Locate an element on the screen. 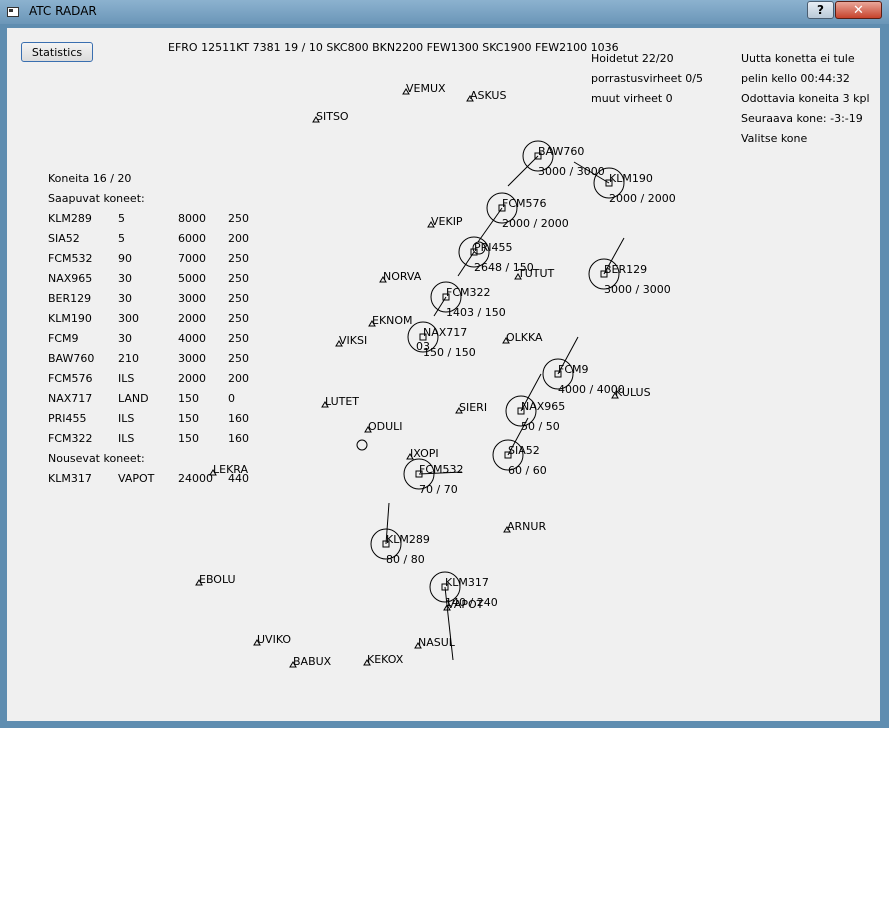 The image size is (889, 900). aircraft-altitude: 70 / 70 is located at coordinates (438, 489).